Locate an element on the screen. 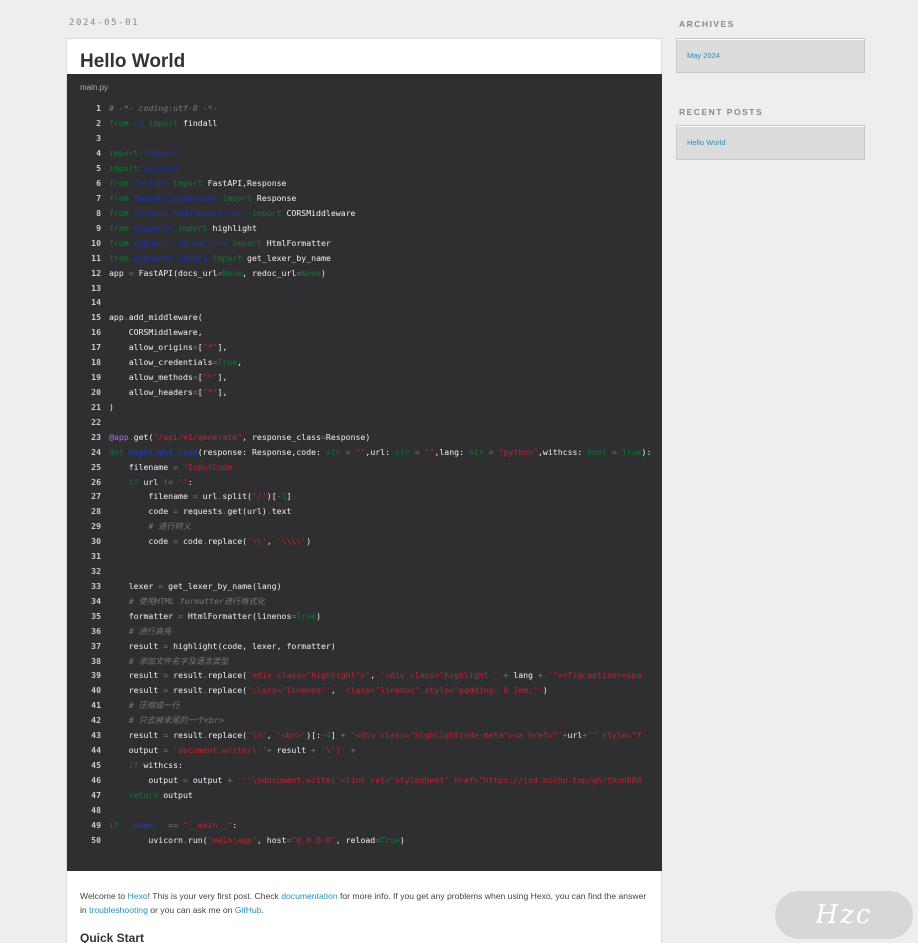 This screenshot has width=918, height=943. code-token: ): is located at coordinates (646, 451).